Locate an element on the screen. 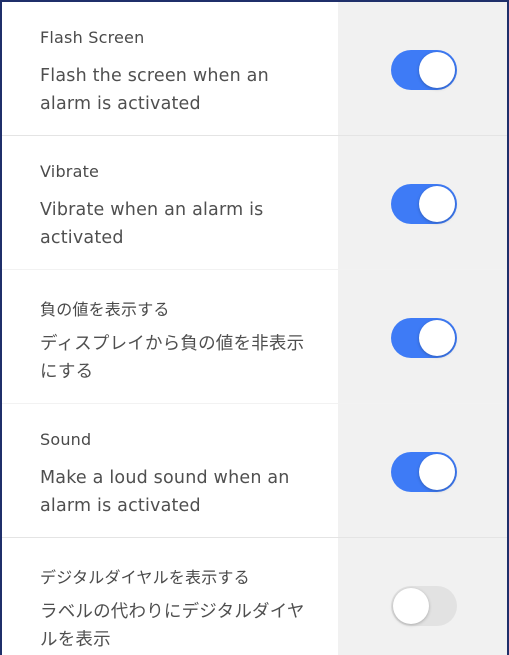  setting-title: Vibrate is located at coordinates (70, 171).